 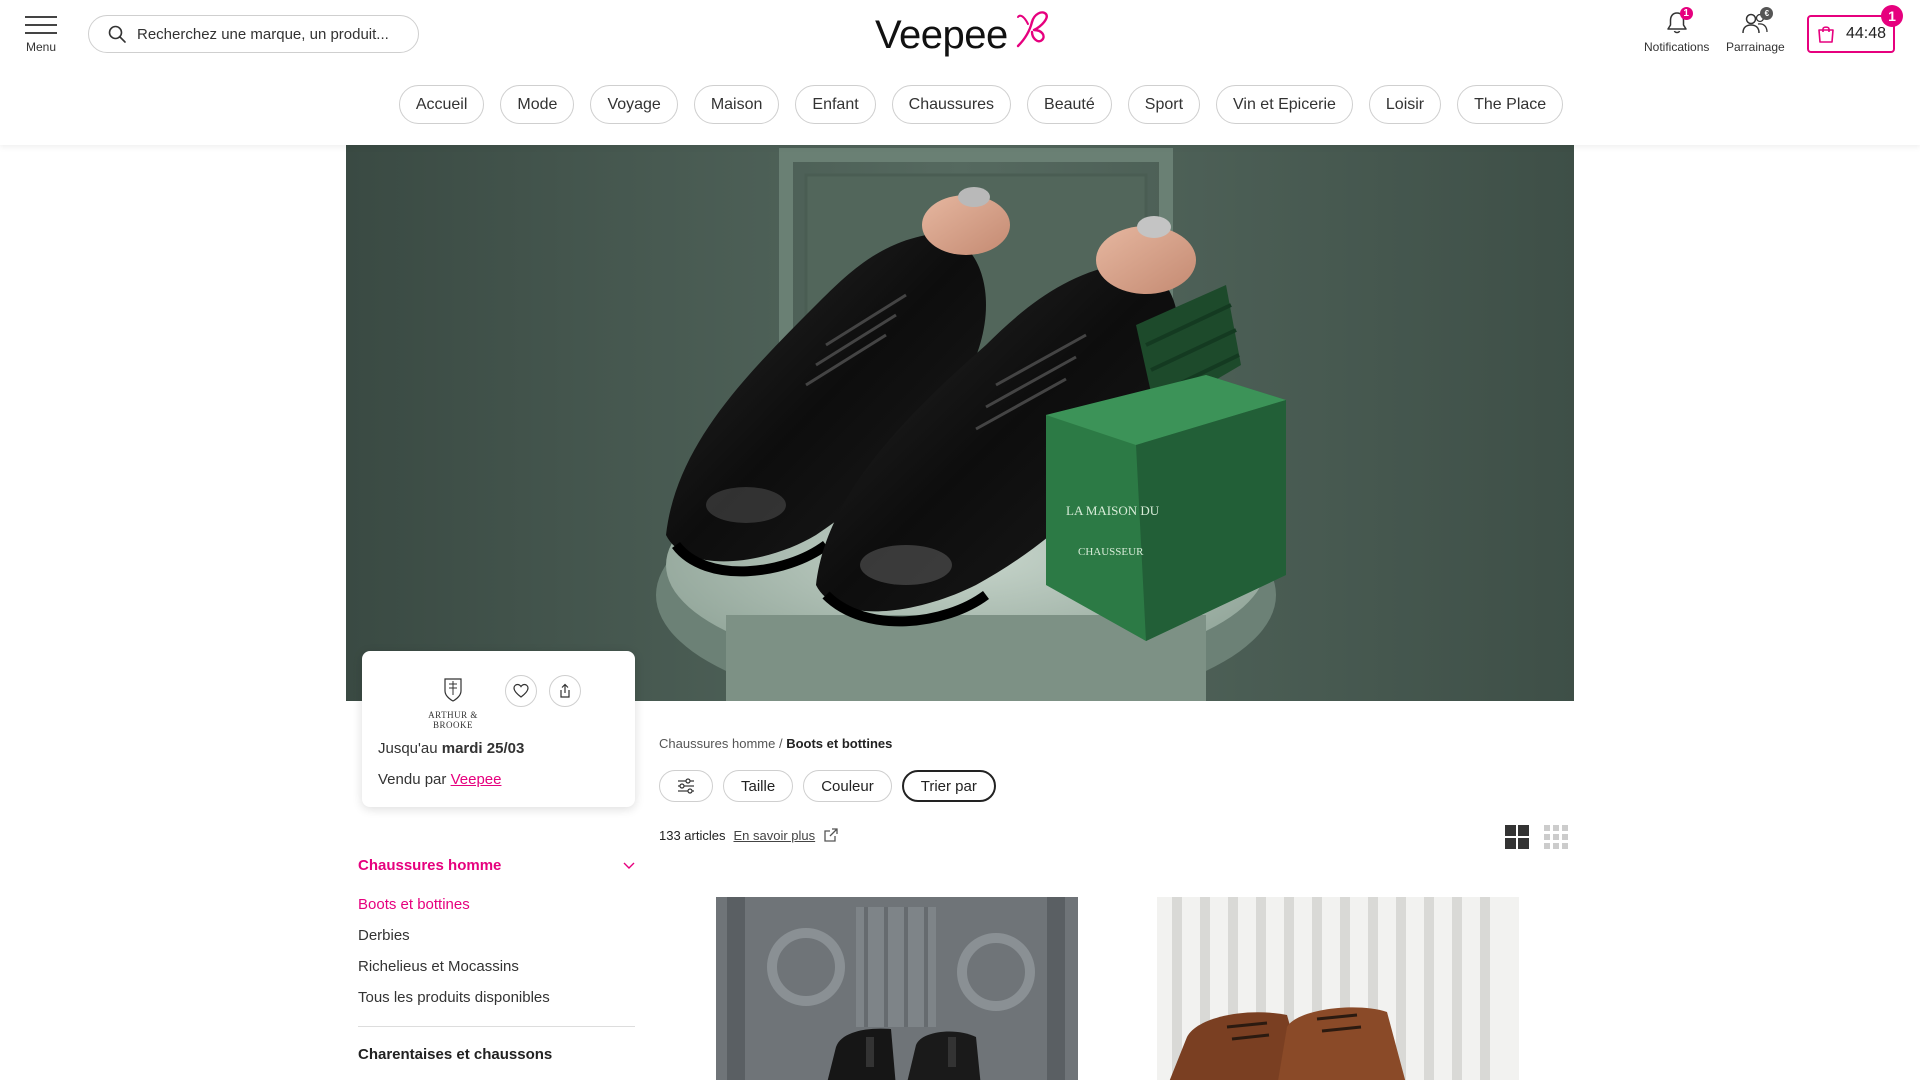 What do you see at coordinates (496, 1003) in the screenshot?
I see `sidebar-item-all: Tous les produits disponibles` at bounding box center [496, 1003].